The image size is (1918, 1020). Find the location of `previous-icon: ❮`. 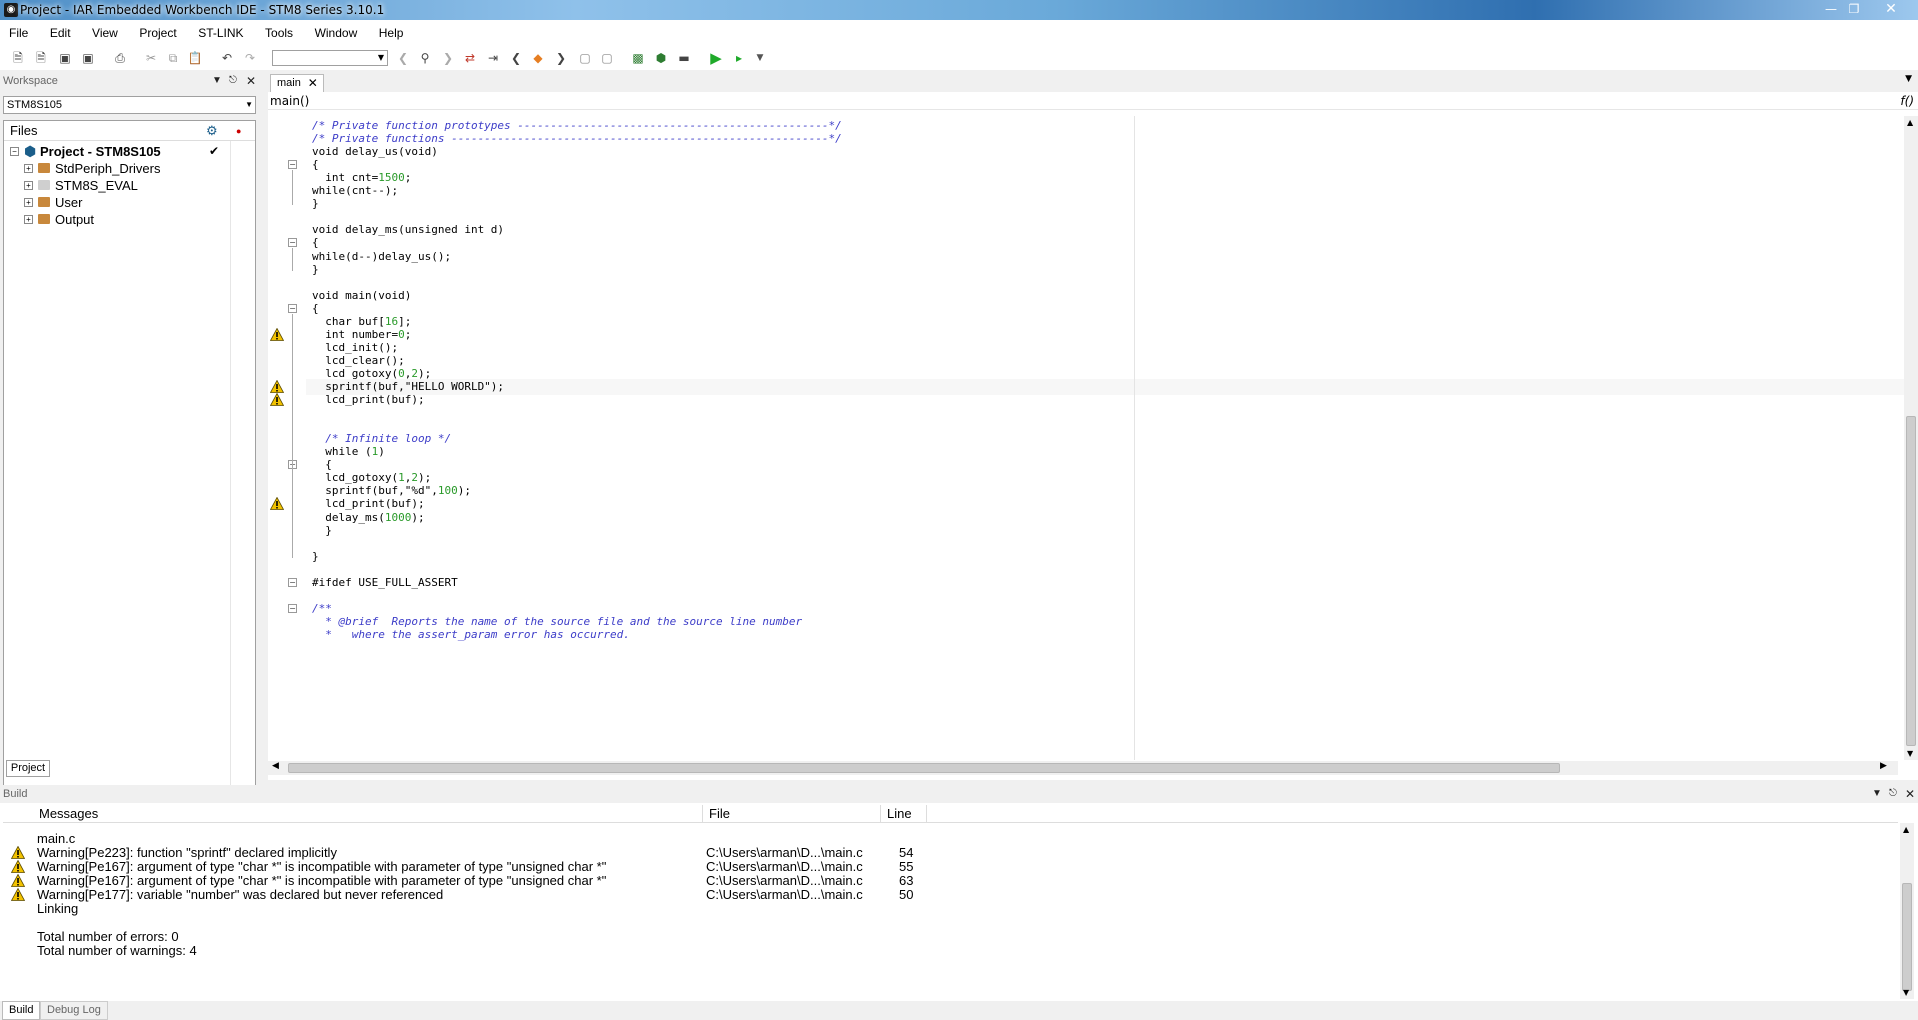

previous-icon: ❮ is located at coordinates (516, 58).